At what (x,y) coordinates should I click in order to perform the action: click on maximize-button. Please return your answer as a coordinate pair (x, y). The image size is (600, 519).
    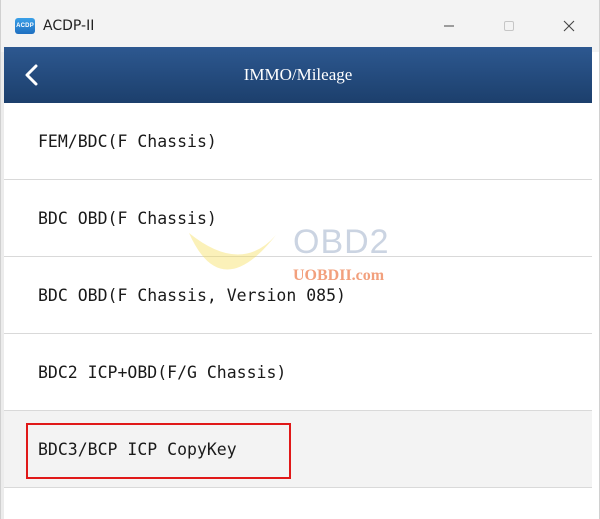
    Looking at the image, I should click on (509, 26).